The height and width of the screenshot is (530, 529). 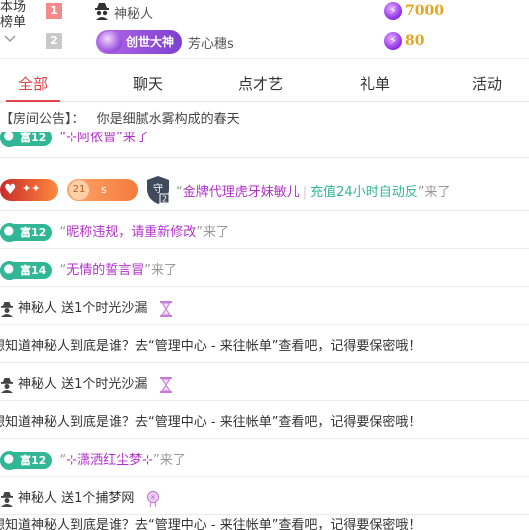 I want to click on leaderboard-user-name: 芳心穗s, so click(x=211, y=44).